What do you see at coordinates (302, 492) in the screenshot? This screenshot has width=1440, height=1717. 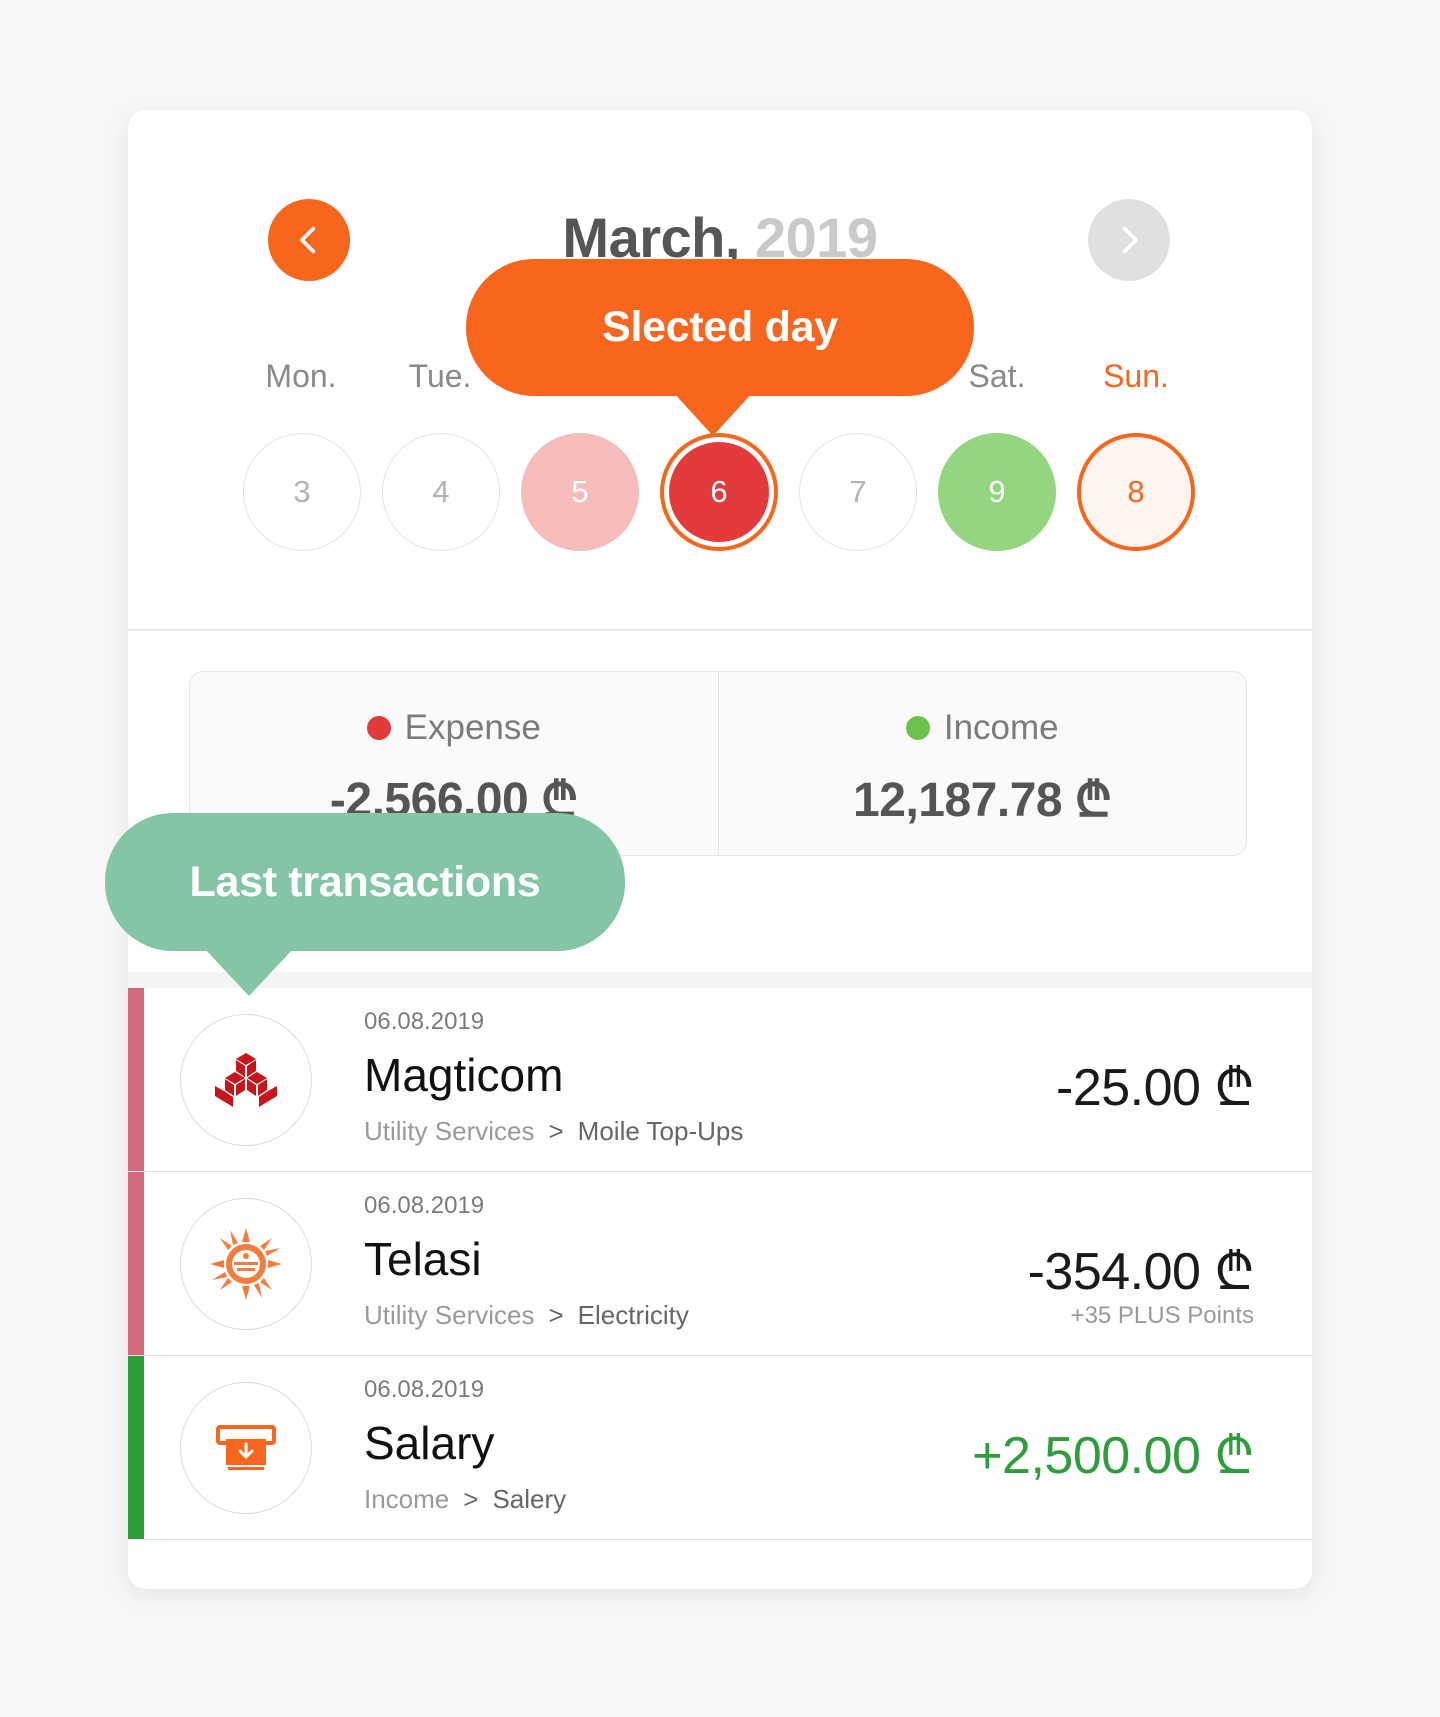 I see `day-3: 3` at bounding box center [302, 492].